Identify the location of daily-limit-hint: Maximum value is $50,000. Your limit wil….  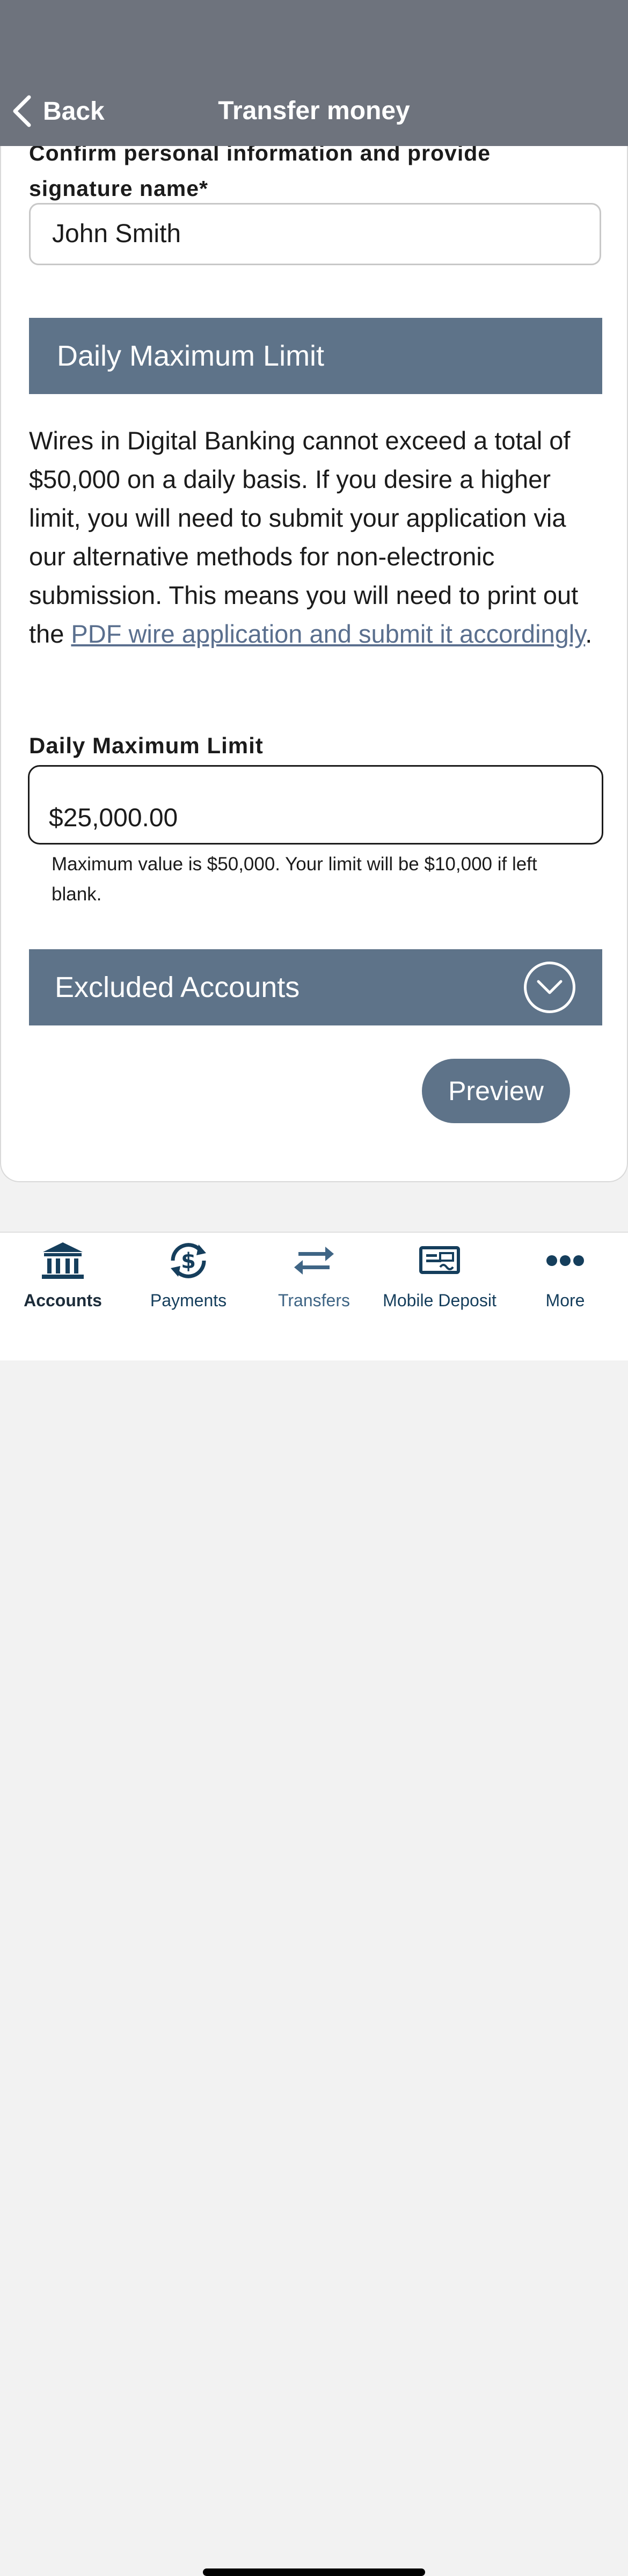
(294, 879).